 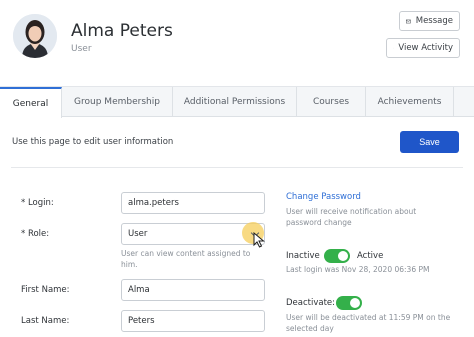 I want to click on tab-label: Group Membership, so click(x=117, y=102).